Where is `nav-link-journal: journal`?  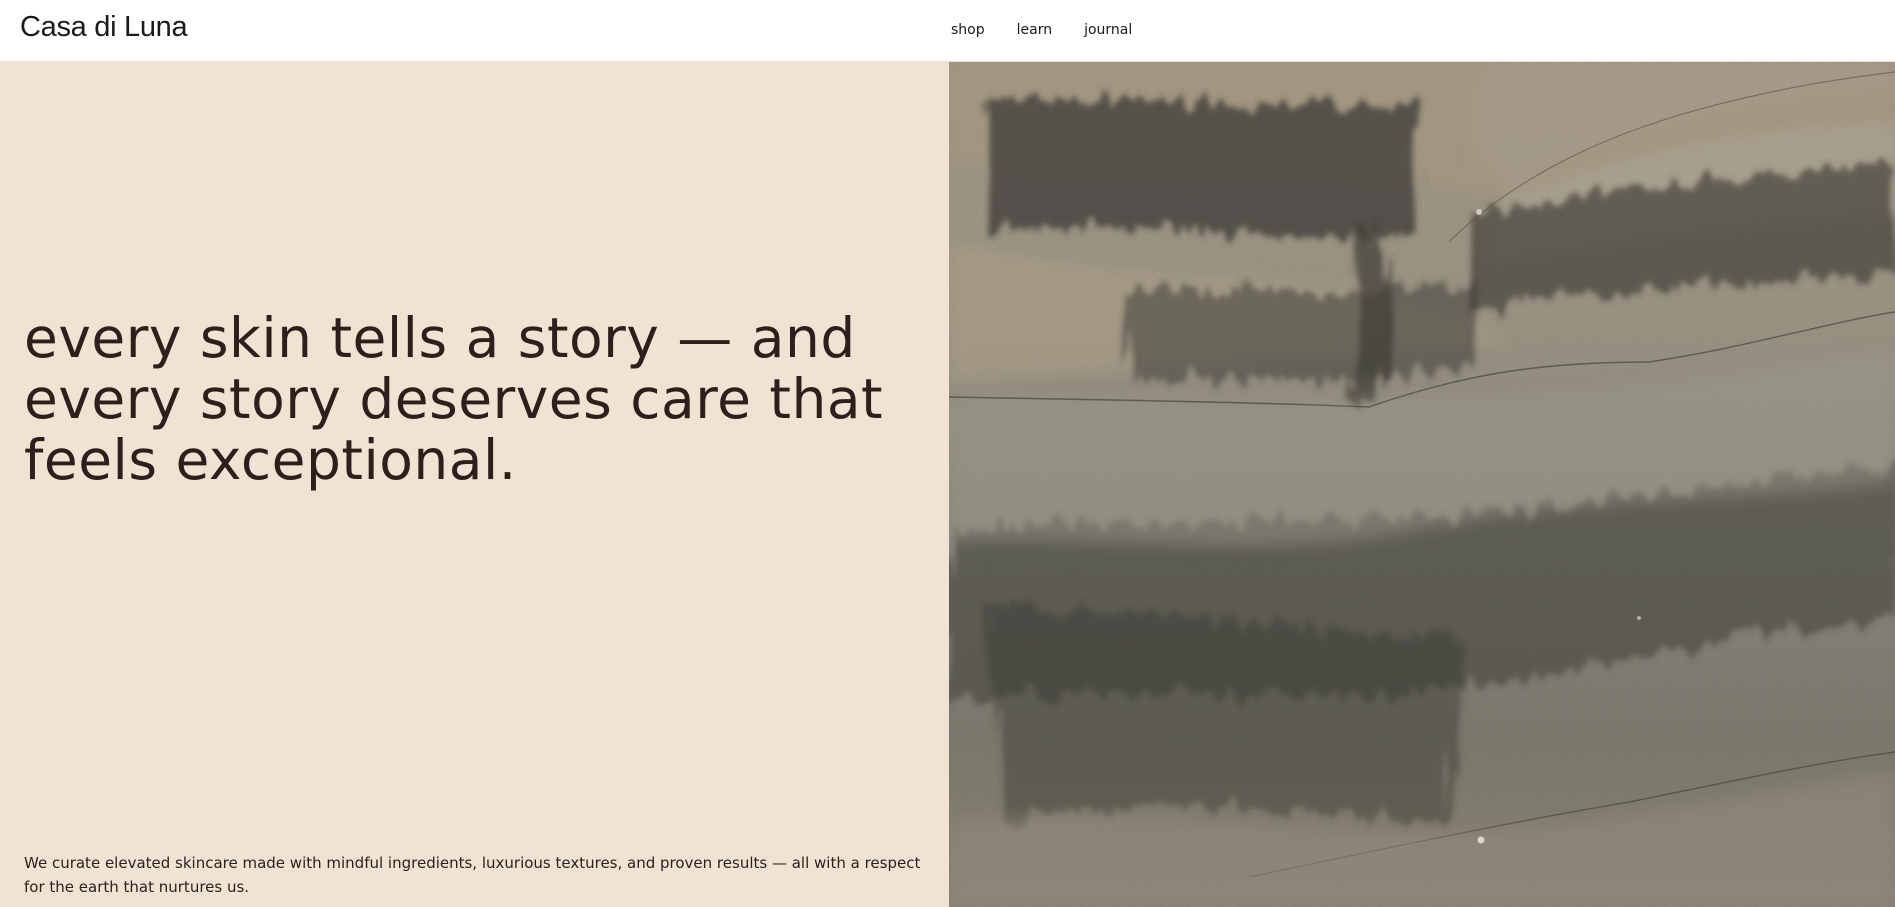
nav-link-journal: journal is located at coordinates (1108, 30).